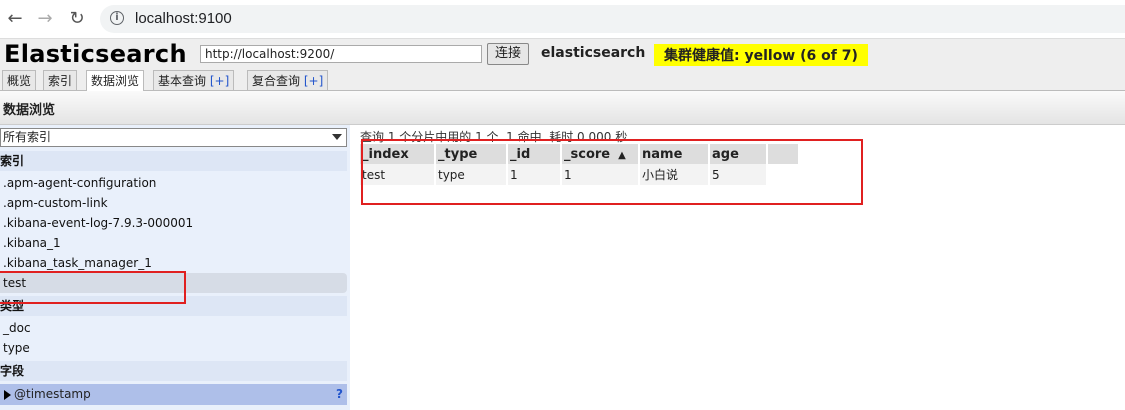 The height and width of the screenshot is (410, 1125). I want to click on column-header-name: name, so click(674, 154).